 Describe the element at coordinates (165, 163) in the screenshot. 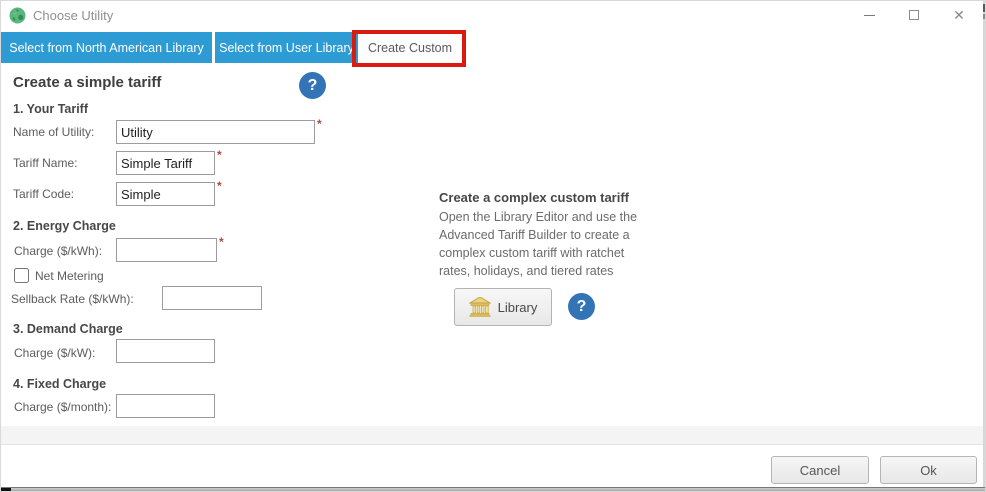

I see `tariff-name-input` at that location.